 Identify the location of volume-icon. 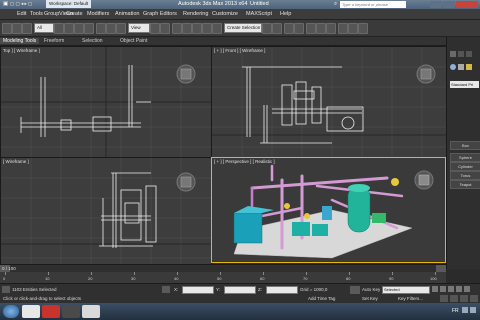
(473, 310).